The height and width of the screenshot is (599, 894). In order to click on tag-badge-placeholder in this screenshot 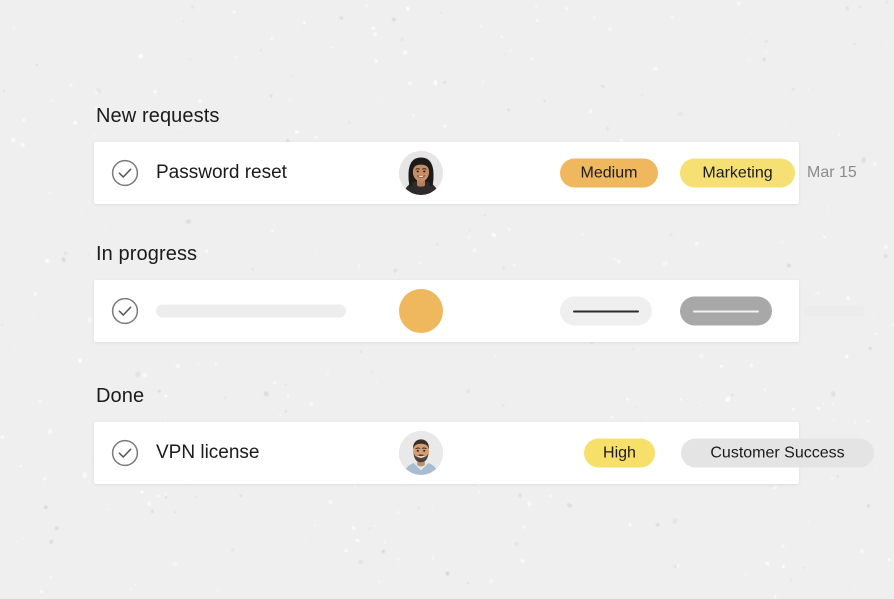, I will do `click(726, 311)`.